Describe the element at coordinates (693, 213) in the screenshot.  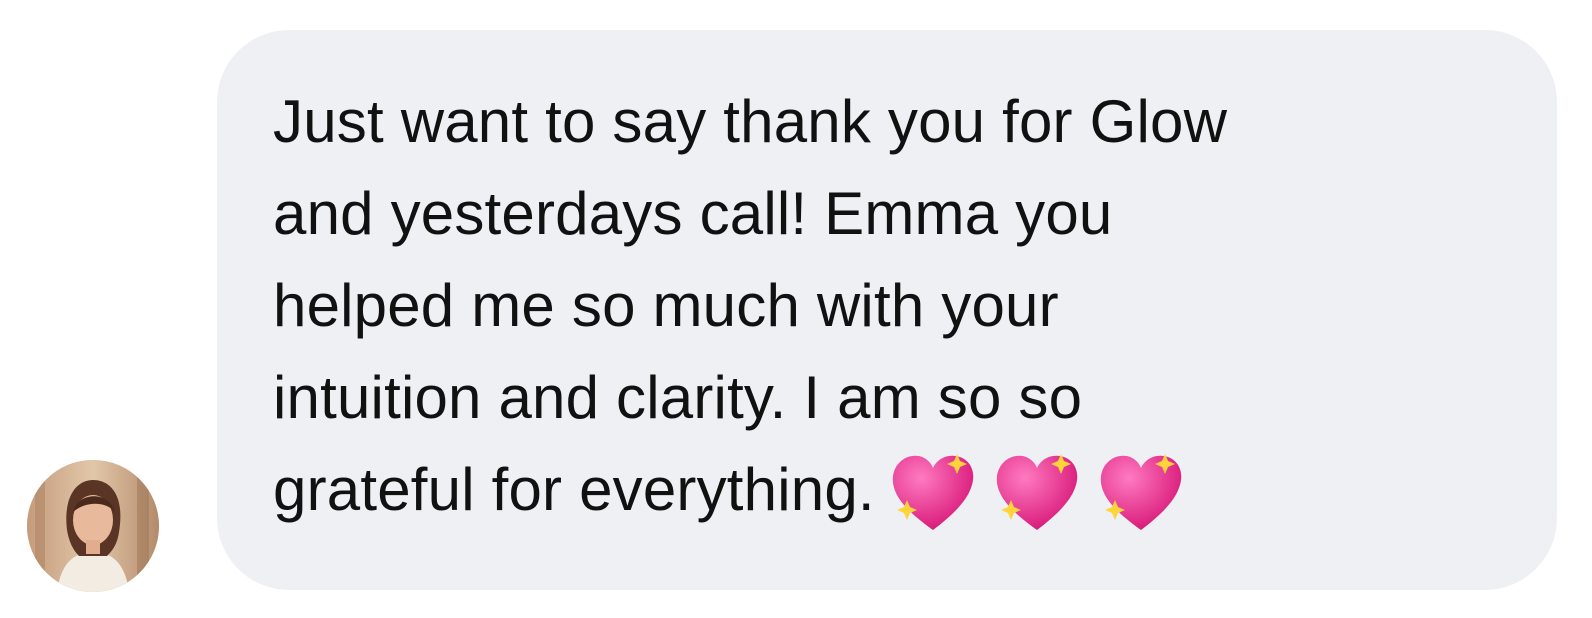
I see `message-line: and yesterdays call! Emma you` at that location.